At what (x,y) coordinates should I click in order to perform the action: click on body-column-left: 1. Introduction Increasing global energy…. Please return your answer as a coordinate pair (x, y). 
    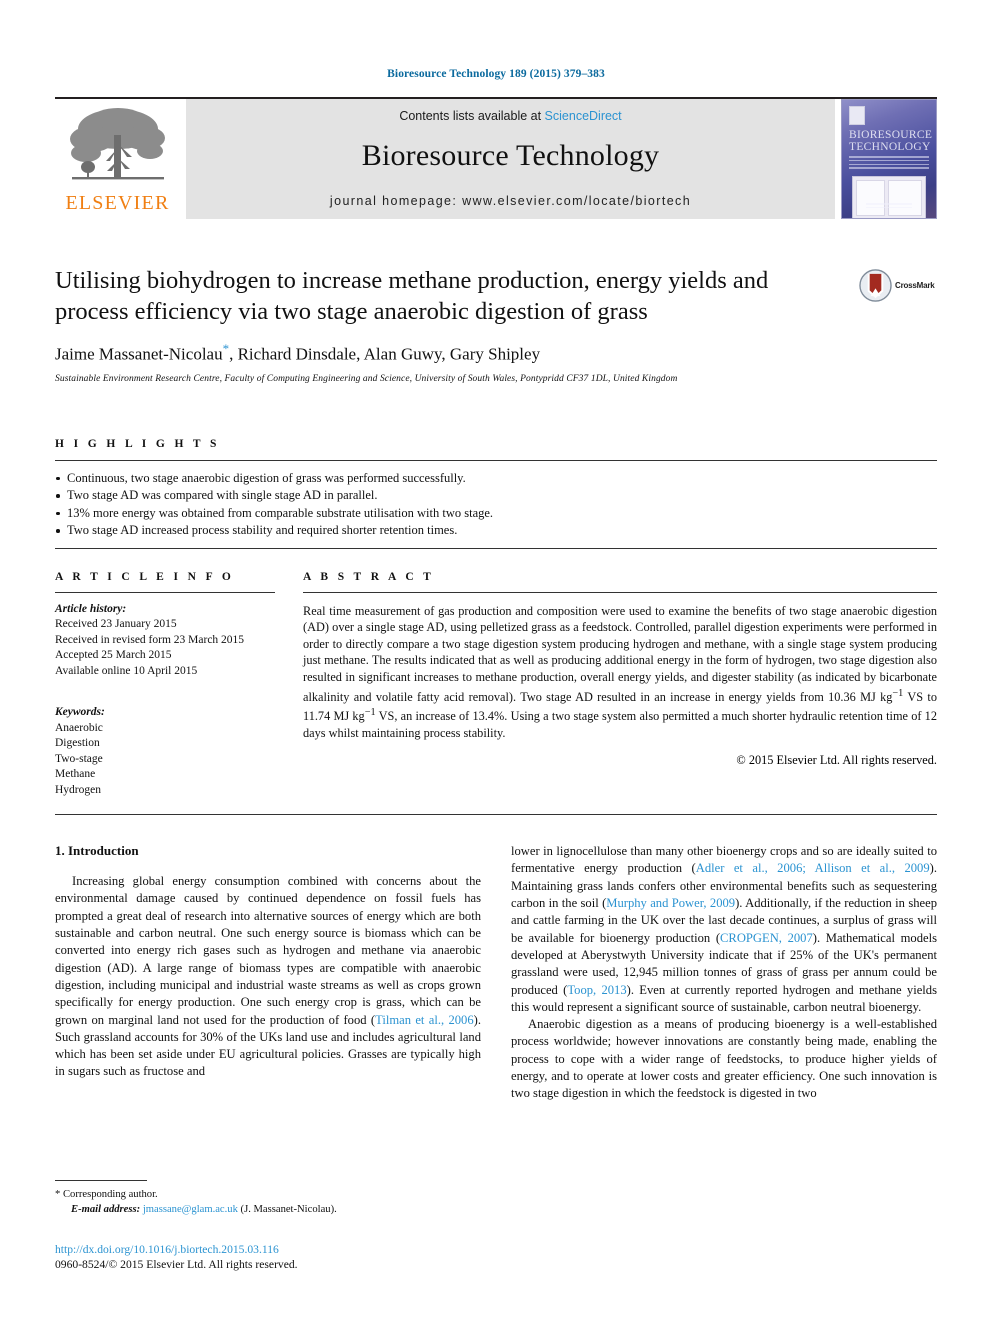
    Looking at the image, I should click on (268, 972).